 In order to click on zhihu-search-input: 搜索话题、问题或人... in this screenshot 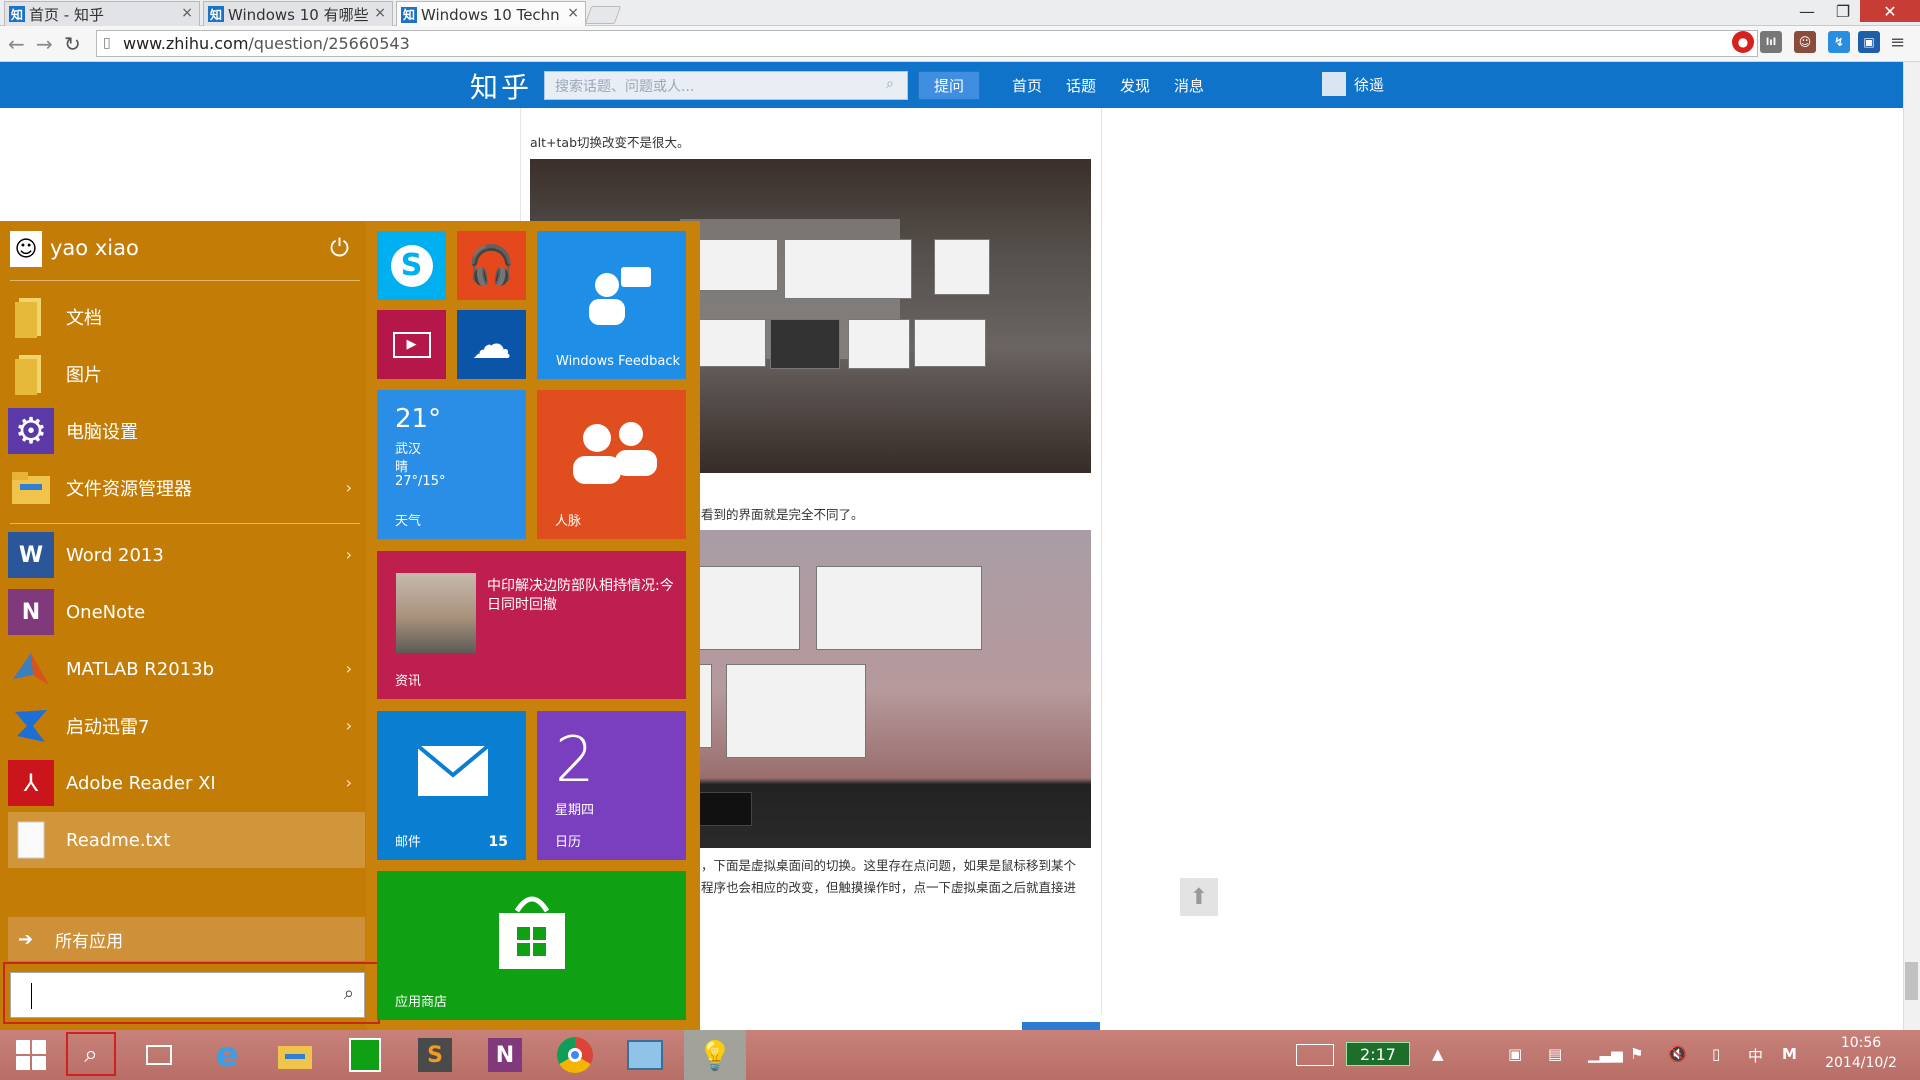, I will do `click(726, 85)`.